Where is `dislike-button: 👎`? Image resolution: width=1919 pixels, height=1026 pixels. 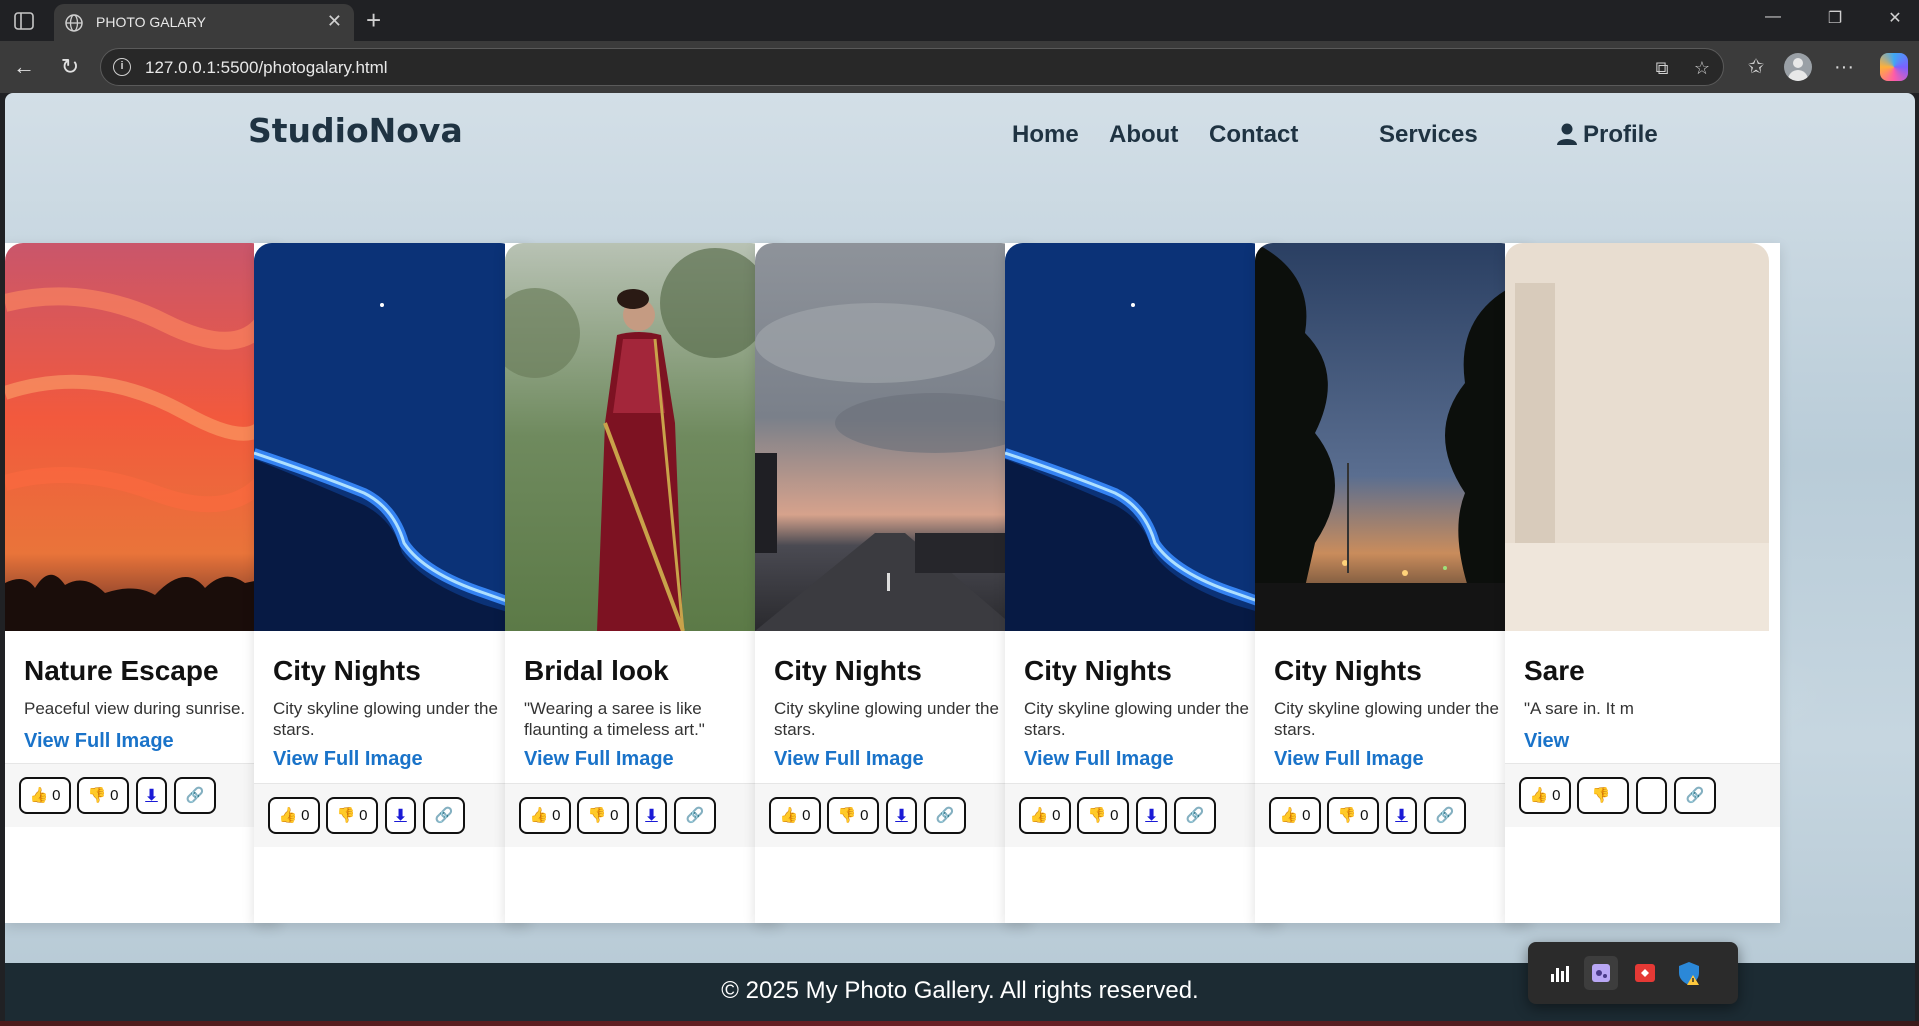 dislike-button: 👎 is located at coordinates (1603, 795).